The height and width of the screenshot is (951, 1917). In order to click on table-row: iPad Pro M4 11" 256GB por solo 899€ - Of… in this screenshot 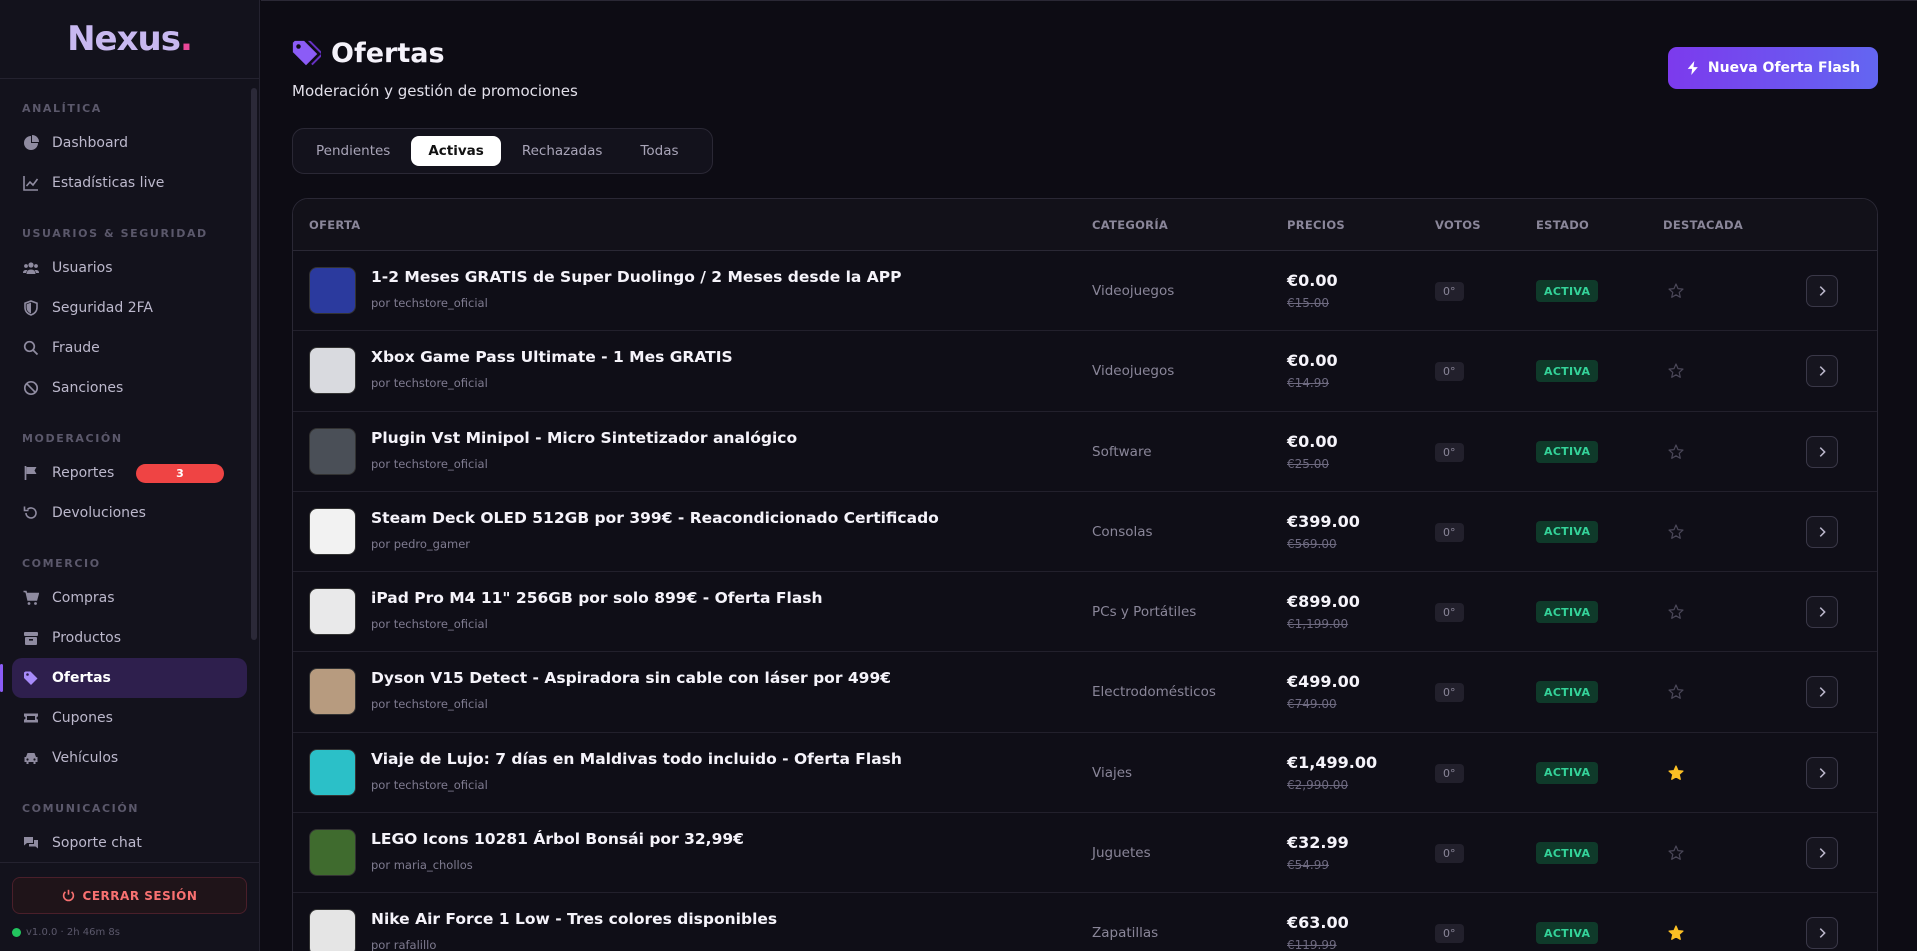, I will do `click(1085, 612)`.